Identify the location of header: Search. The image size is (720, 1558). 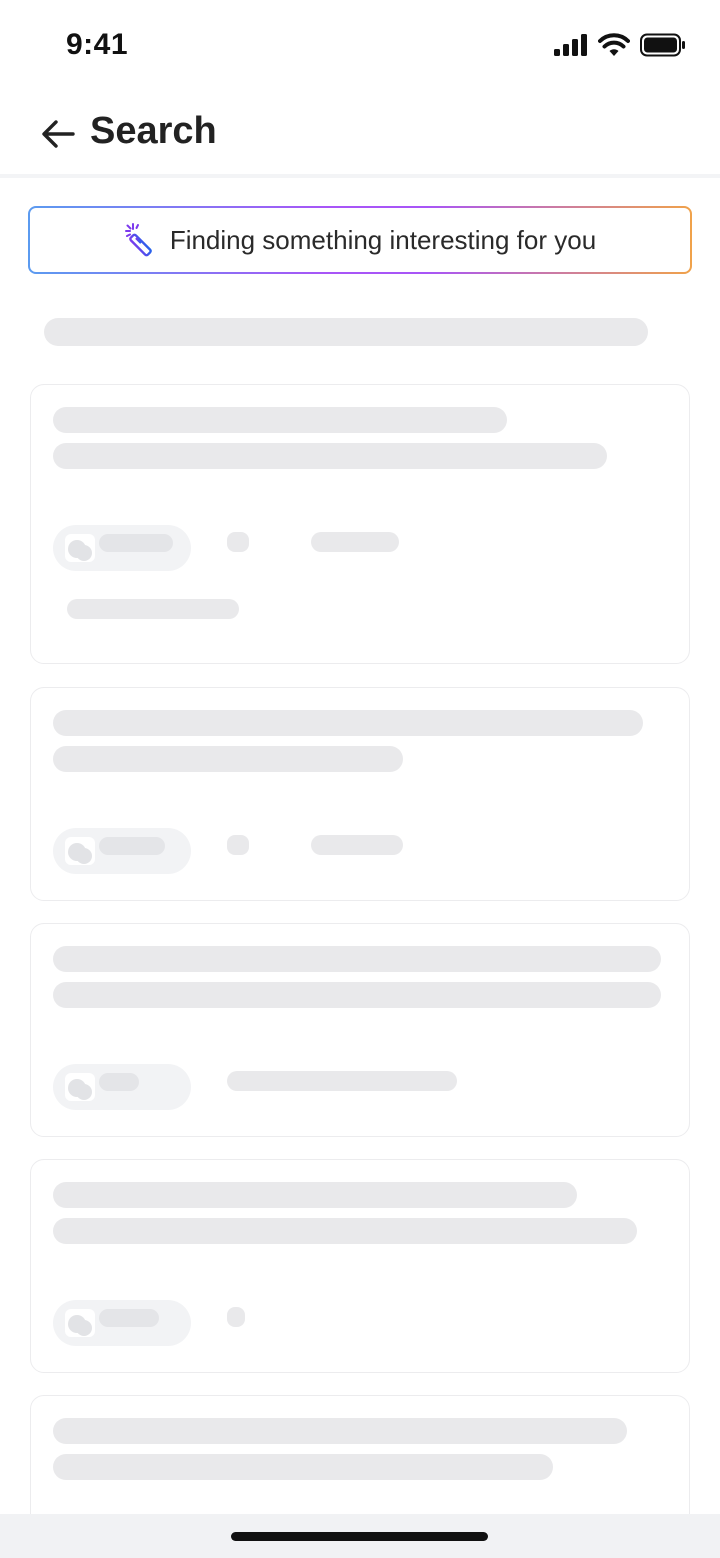
(360, 133).